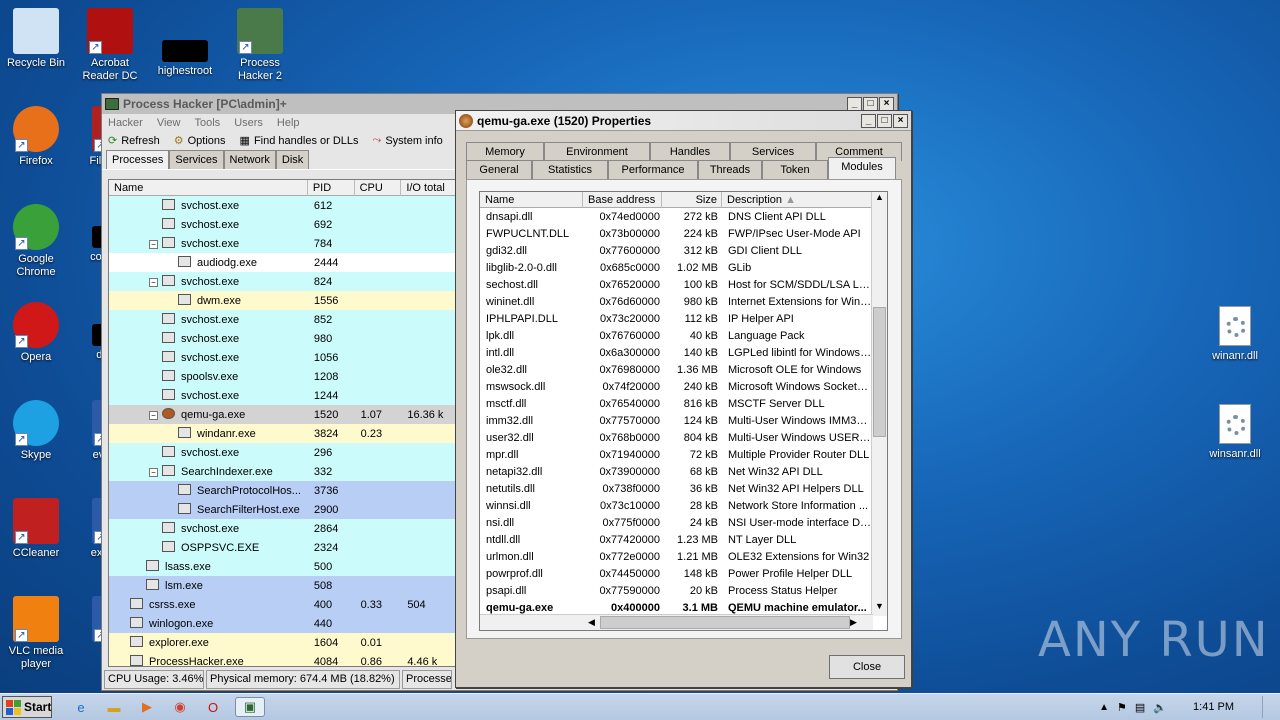  What do you see at coordinates (683, 121) in the screenshot?
I see `properties-title-bar: qemu-ga.exe (1520) Properties _ □ ×` at bounding box center [683, 121].